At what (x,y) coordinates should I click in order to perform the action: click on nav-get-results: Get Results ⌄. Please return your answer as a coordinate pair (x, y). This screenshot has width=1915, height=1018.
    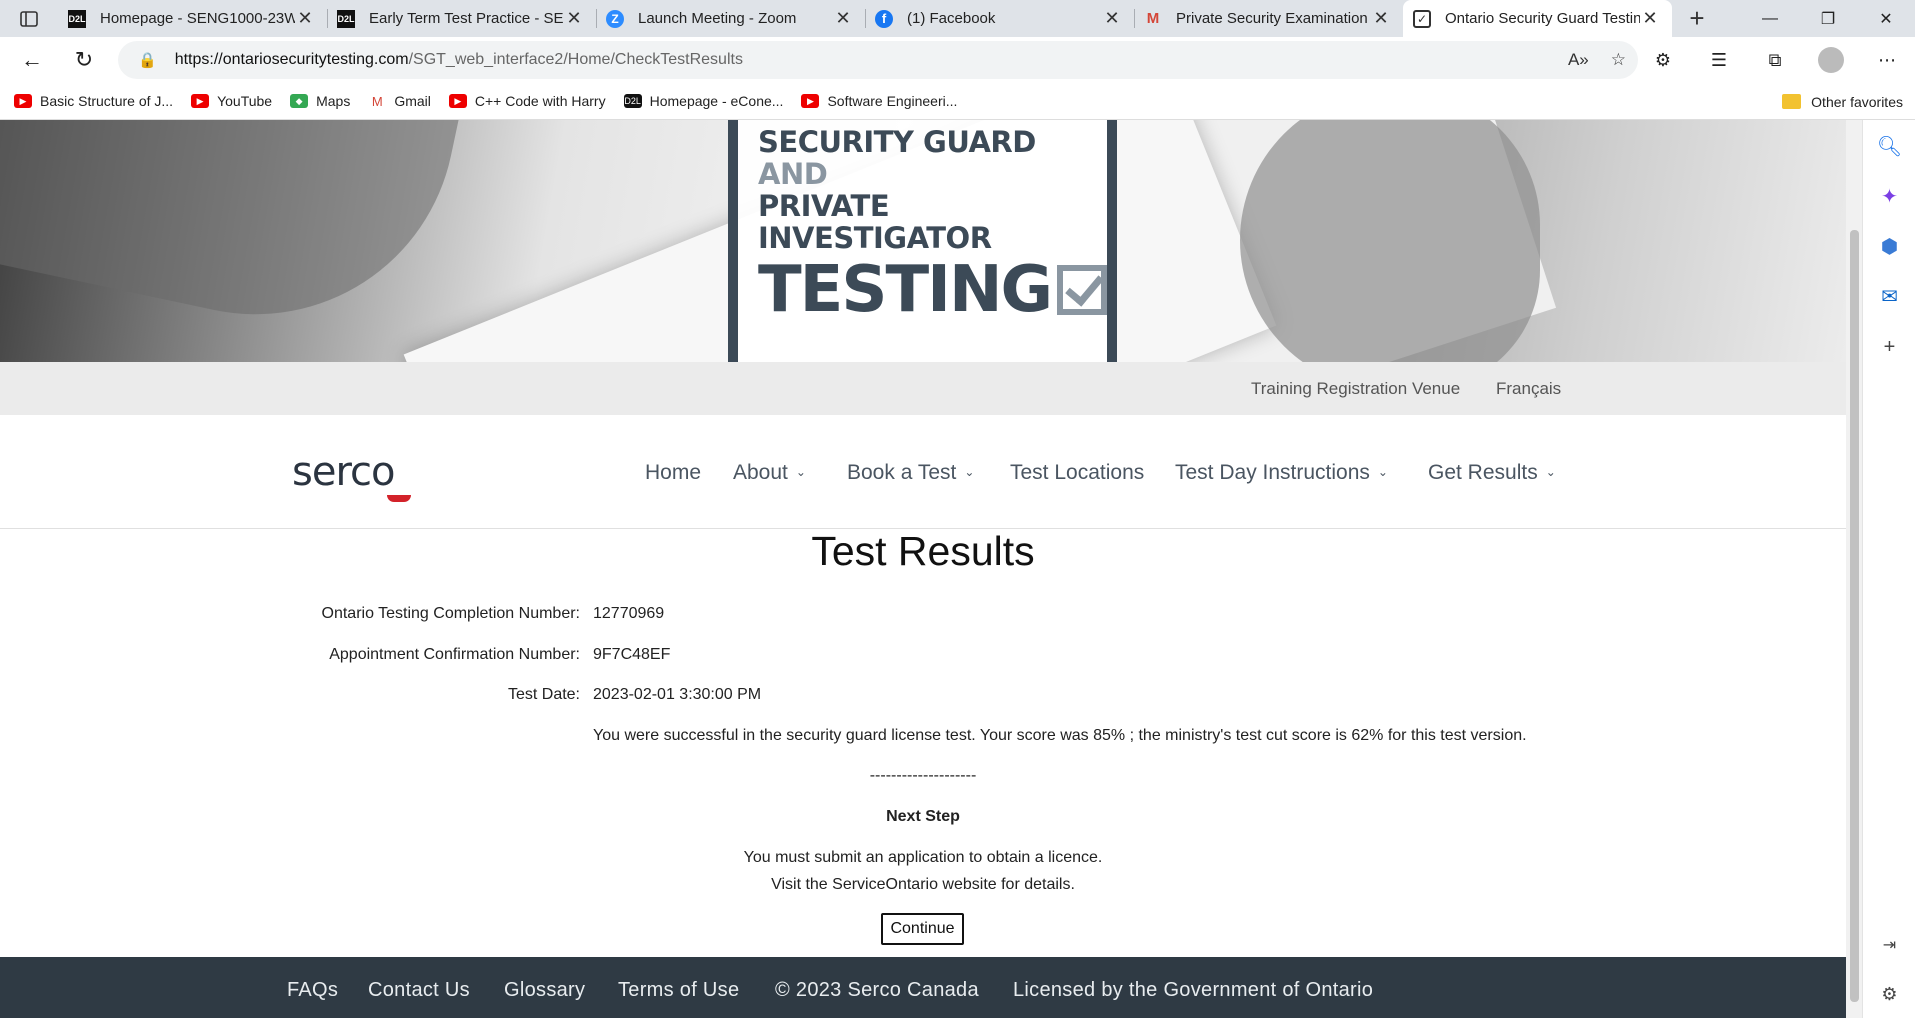
    Looking at the image, I should click on (1492, 473).